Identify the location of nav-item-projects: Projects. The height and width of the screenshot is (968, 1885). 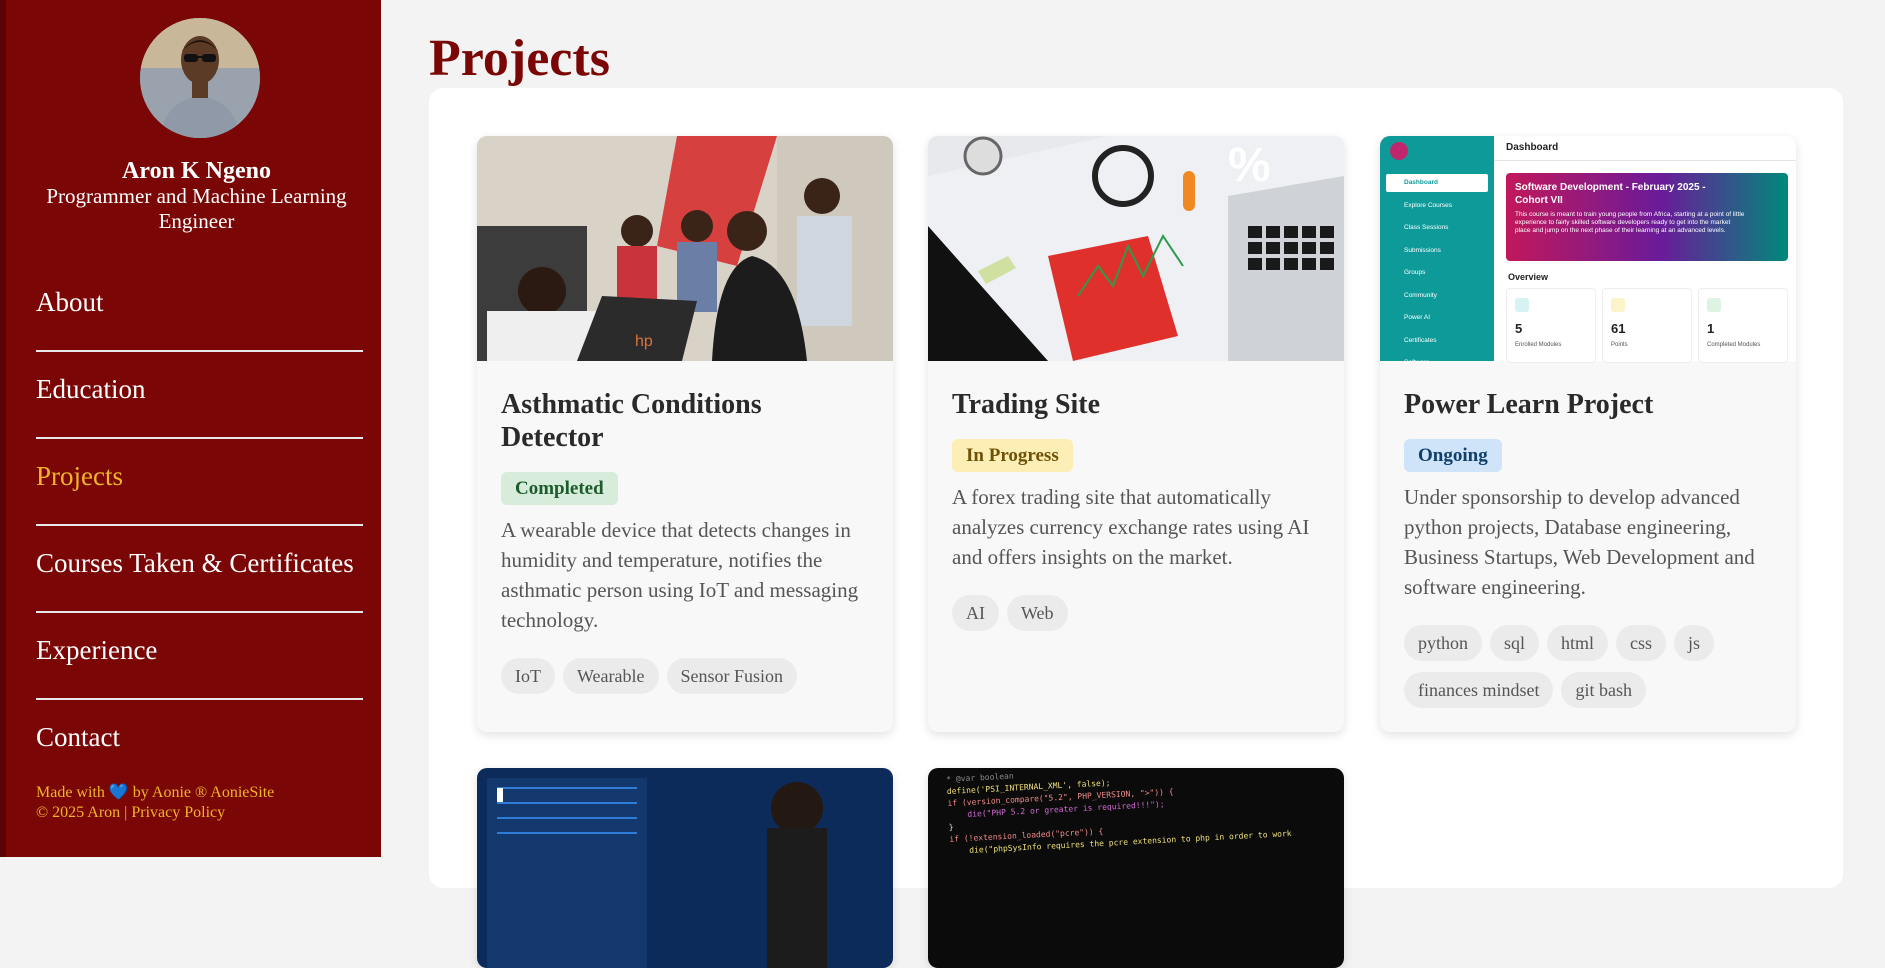
(199, 482).